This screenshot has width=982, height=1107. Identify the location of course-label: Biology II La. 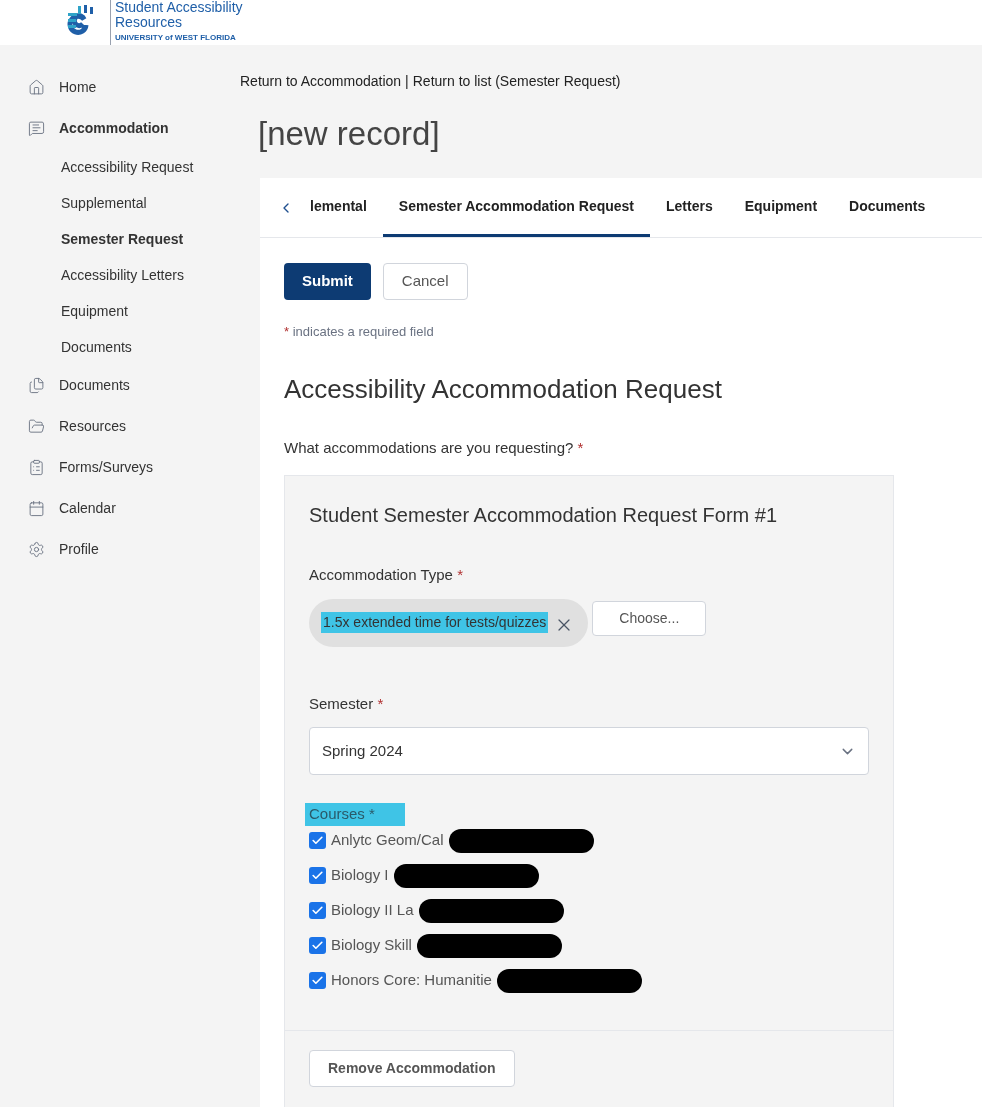
(372, 910).